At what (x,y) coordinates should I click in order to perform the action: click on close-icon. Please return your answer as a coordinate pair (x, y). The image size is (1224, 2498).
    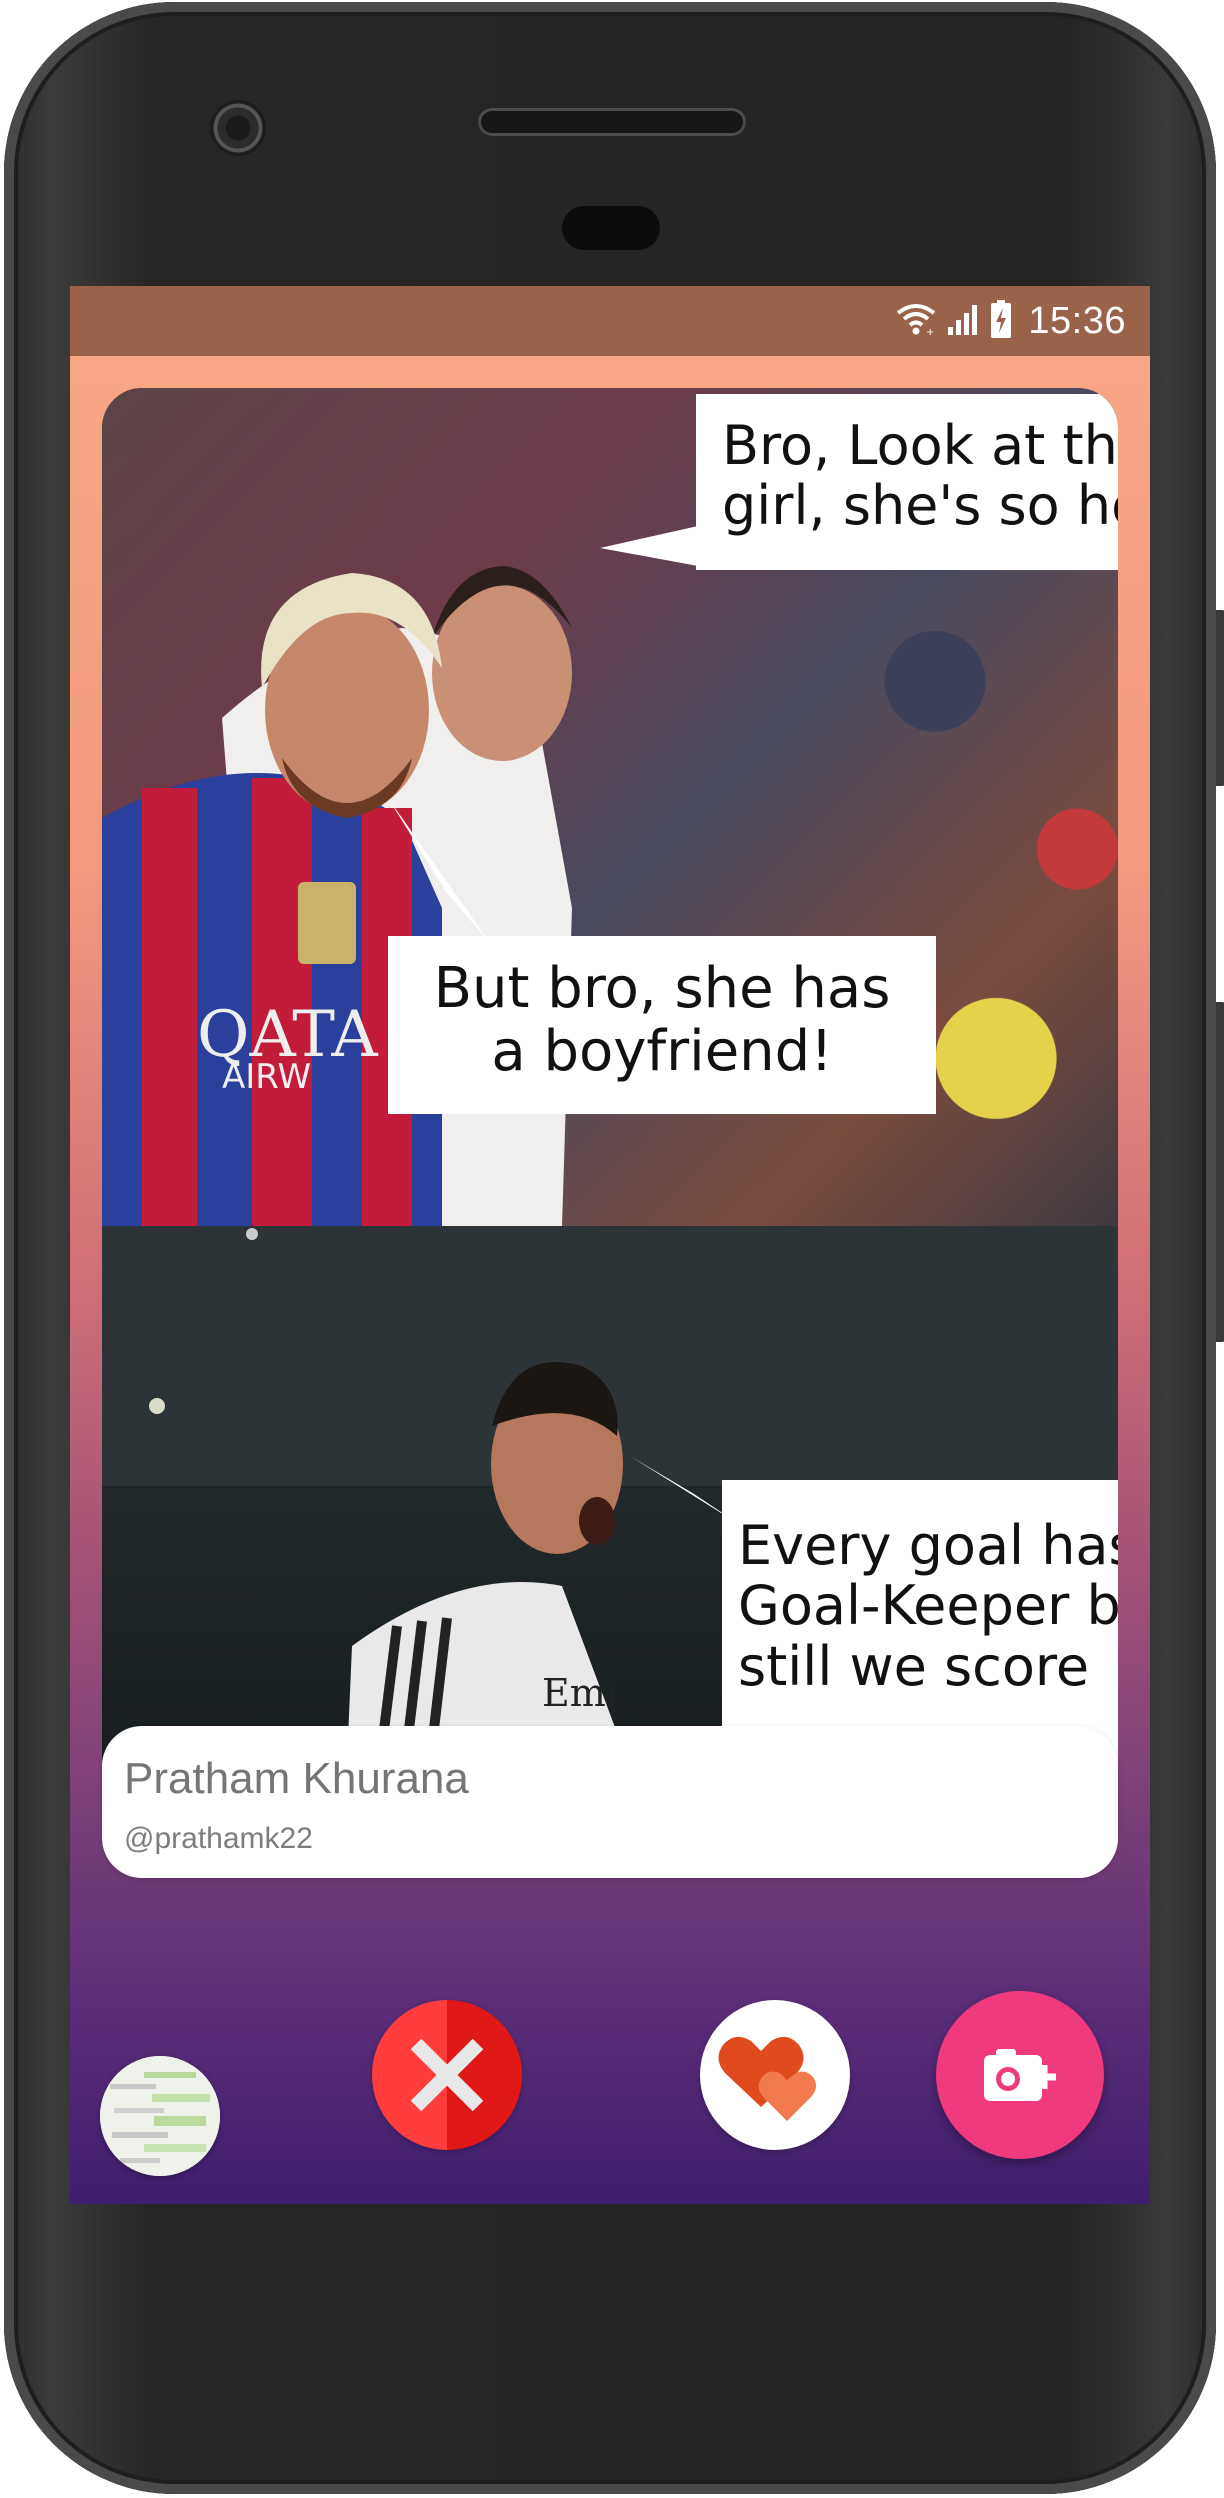
    Looking at the image, I should click on (447, 2075).